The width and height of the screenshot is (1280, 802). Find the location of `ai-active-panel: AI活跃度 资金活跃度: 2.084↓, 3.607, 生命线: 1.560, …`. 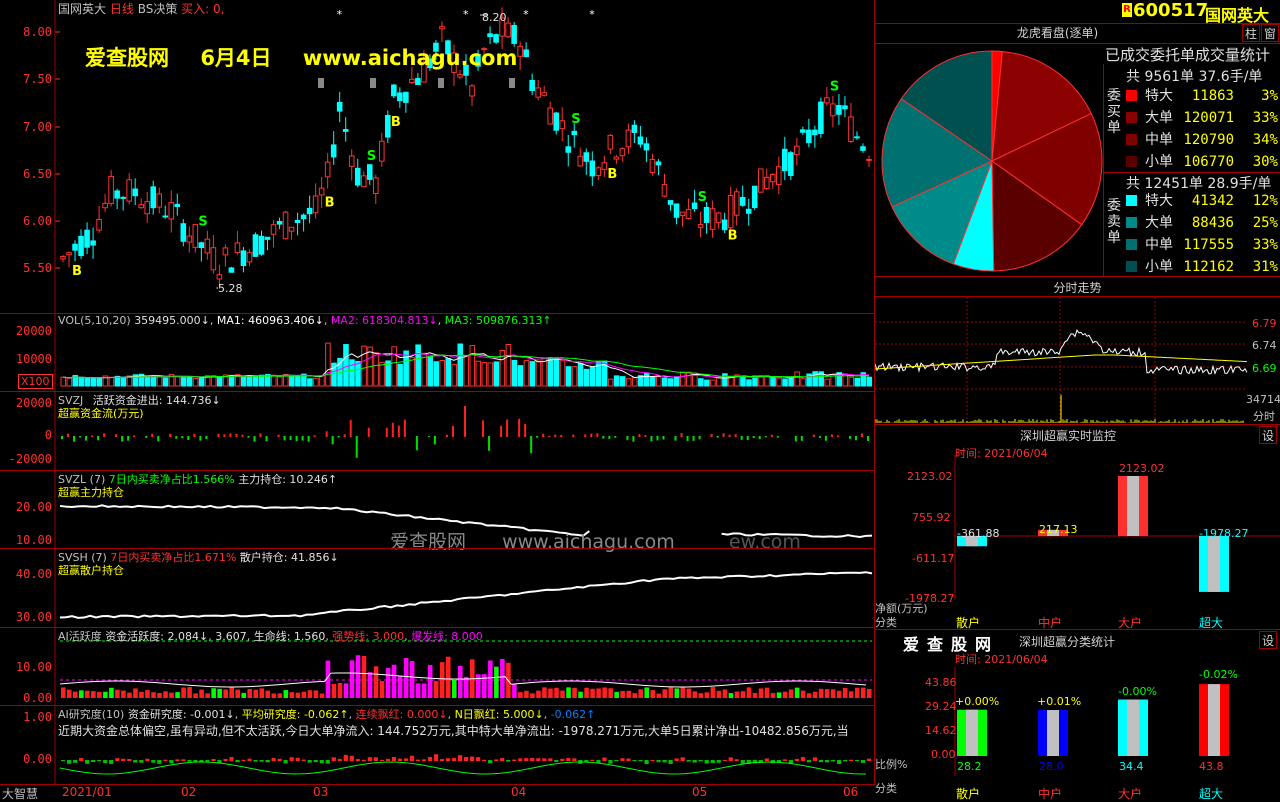

ai-active-panel: AI活跃度 资金活跃度: 2.084↓, 3.607, 生命线: 1.560, … is located at coordinates (437, 667).